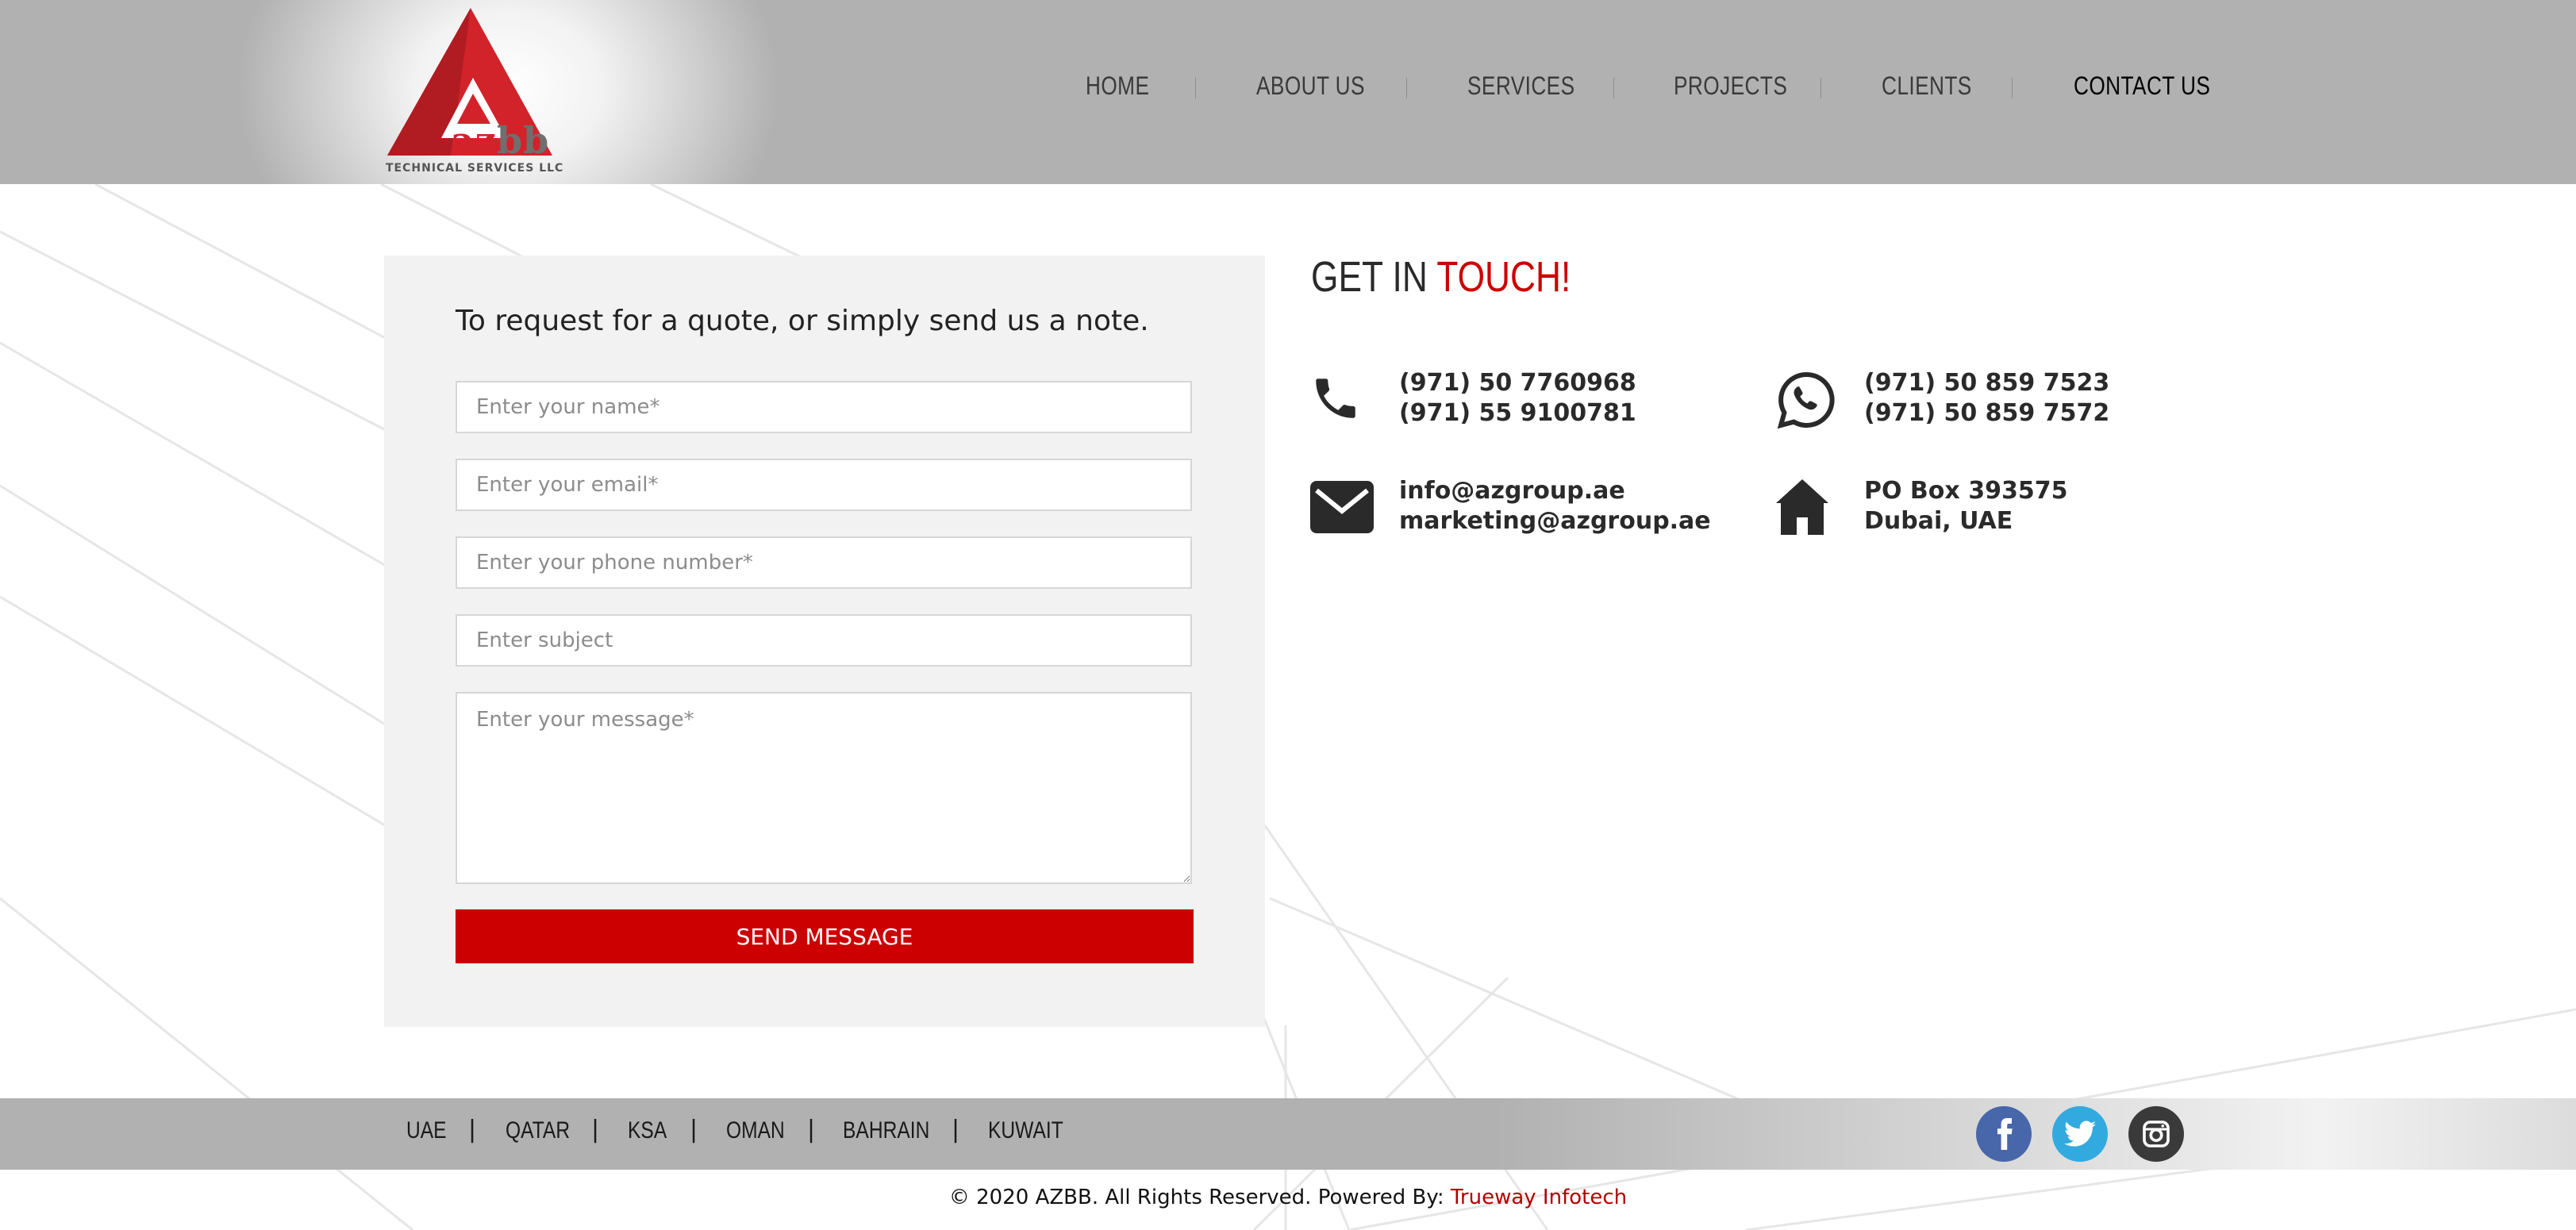 This screenshot has width=2576, height=1230. What do you see at coordinates (1966, 491) in the screenshot?
I see `address-line-1: PO Box 393575` at bounding box center [1966, 491].